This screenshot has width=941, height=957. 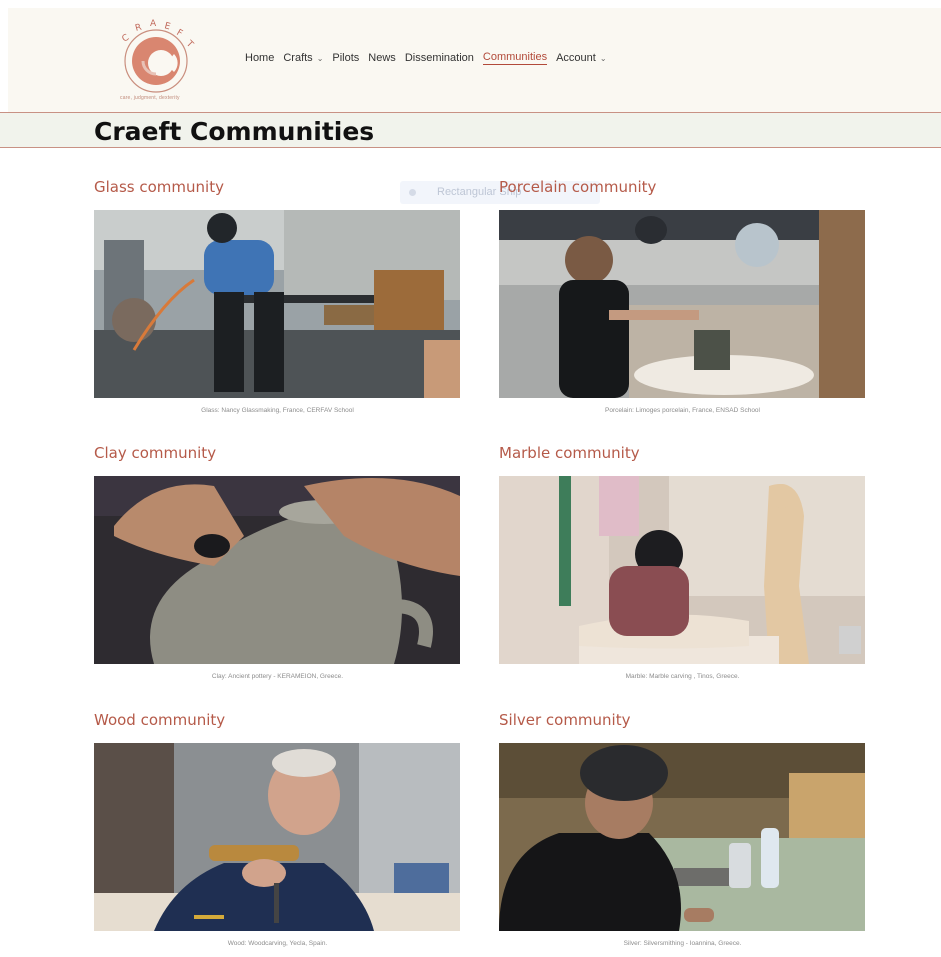 What do you see at coordinates (277, 304) in the screenshot?
I see `glassblower-photo` at bounding box center [277, 304].